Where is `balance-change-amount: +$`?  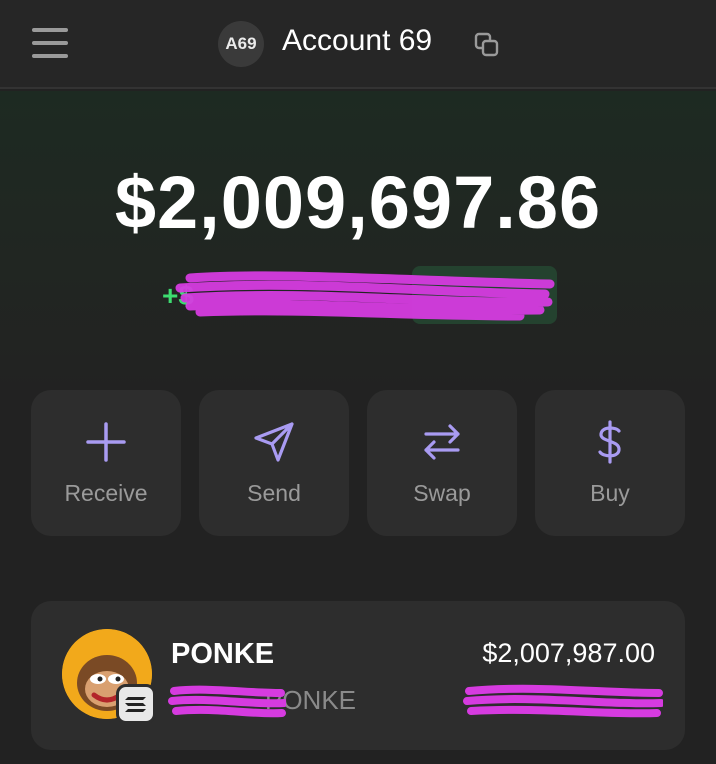 balance-change-amount: +$ is located at coordinates (178, 295).